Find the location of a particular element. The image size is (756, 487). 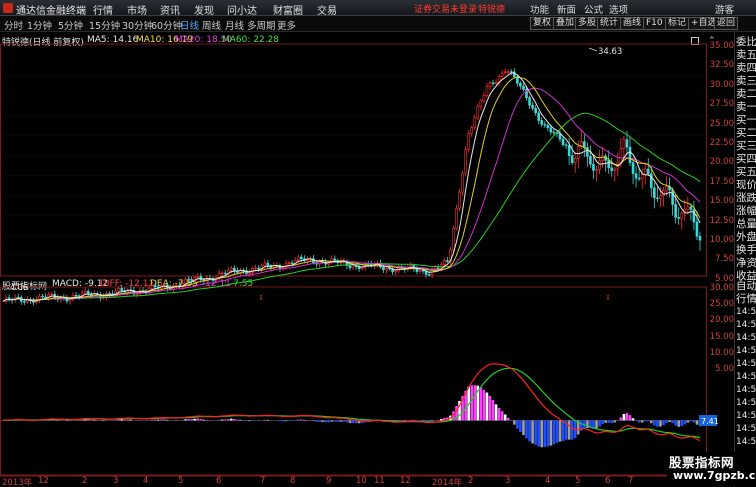

macd-value-tag-text: 7.41 is located at coordinates (710, 421).